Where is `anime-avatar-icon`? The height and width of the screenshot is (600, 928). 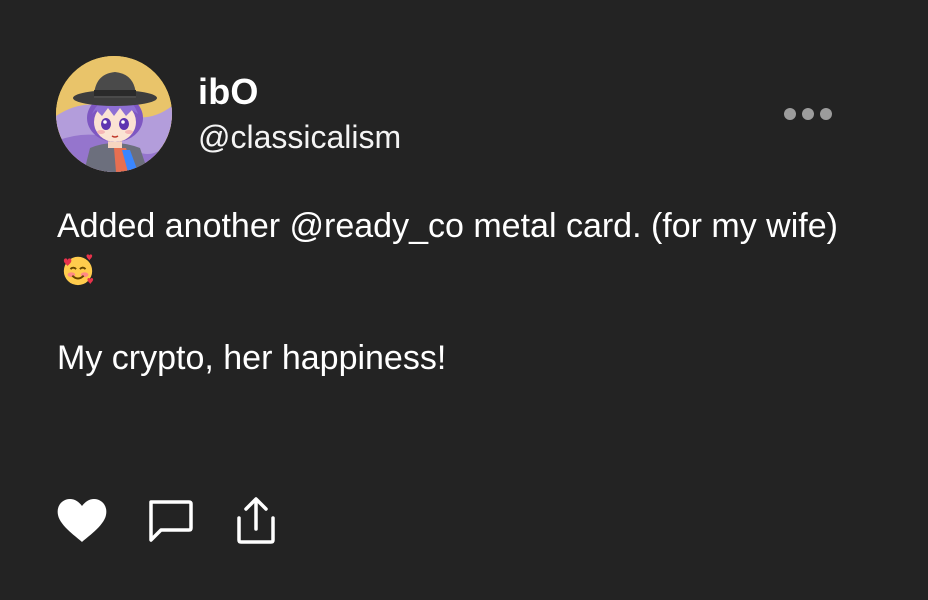
anime-avatar-icon is located at coordinates (114, 114).